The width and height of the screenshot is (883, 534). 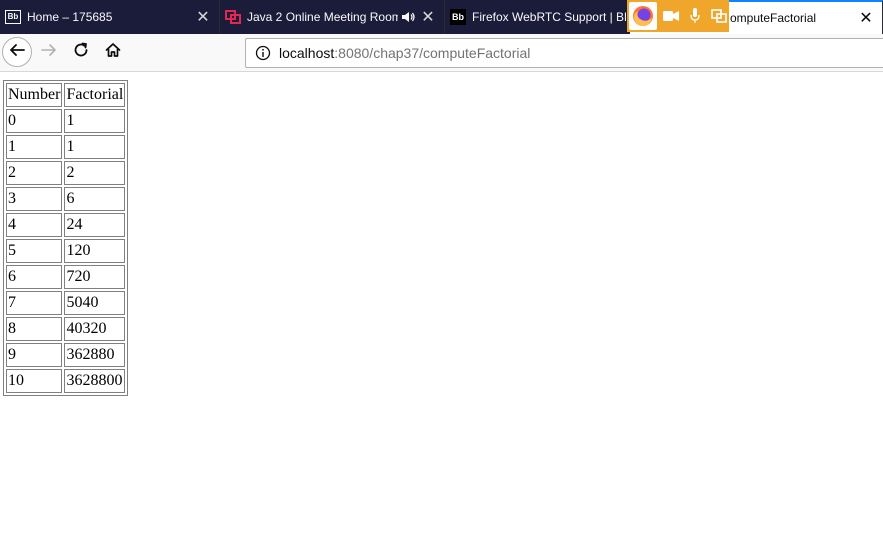 I want to click on number-cell: 4, so click(x=34, y=225).